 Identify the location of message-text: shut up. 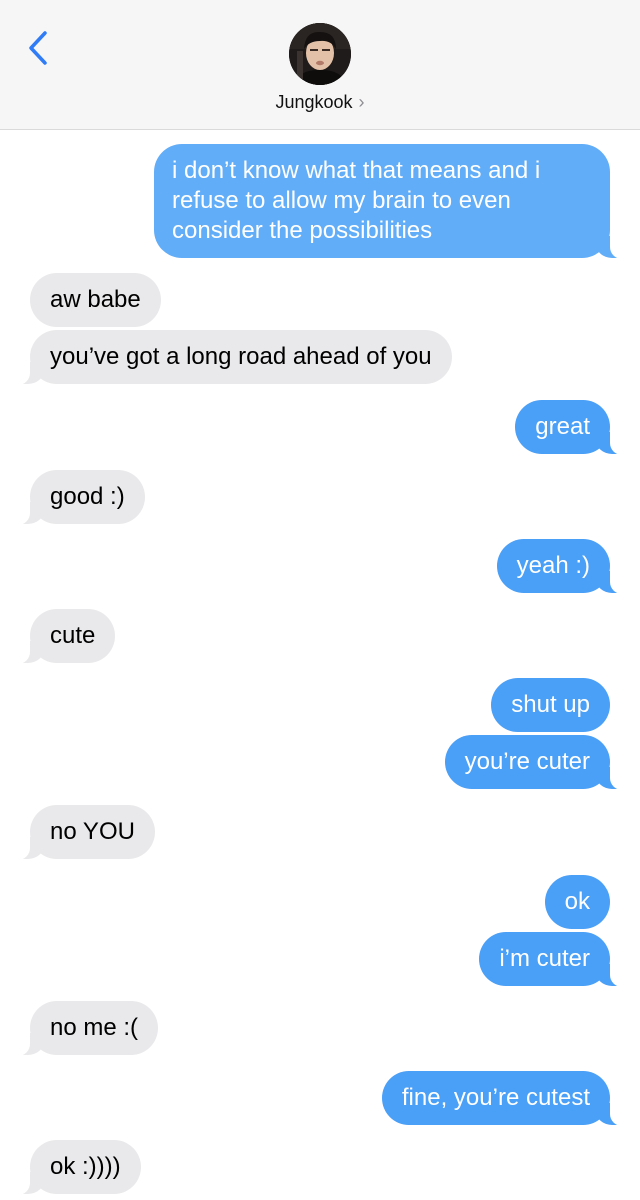
(550, 704).